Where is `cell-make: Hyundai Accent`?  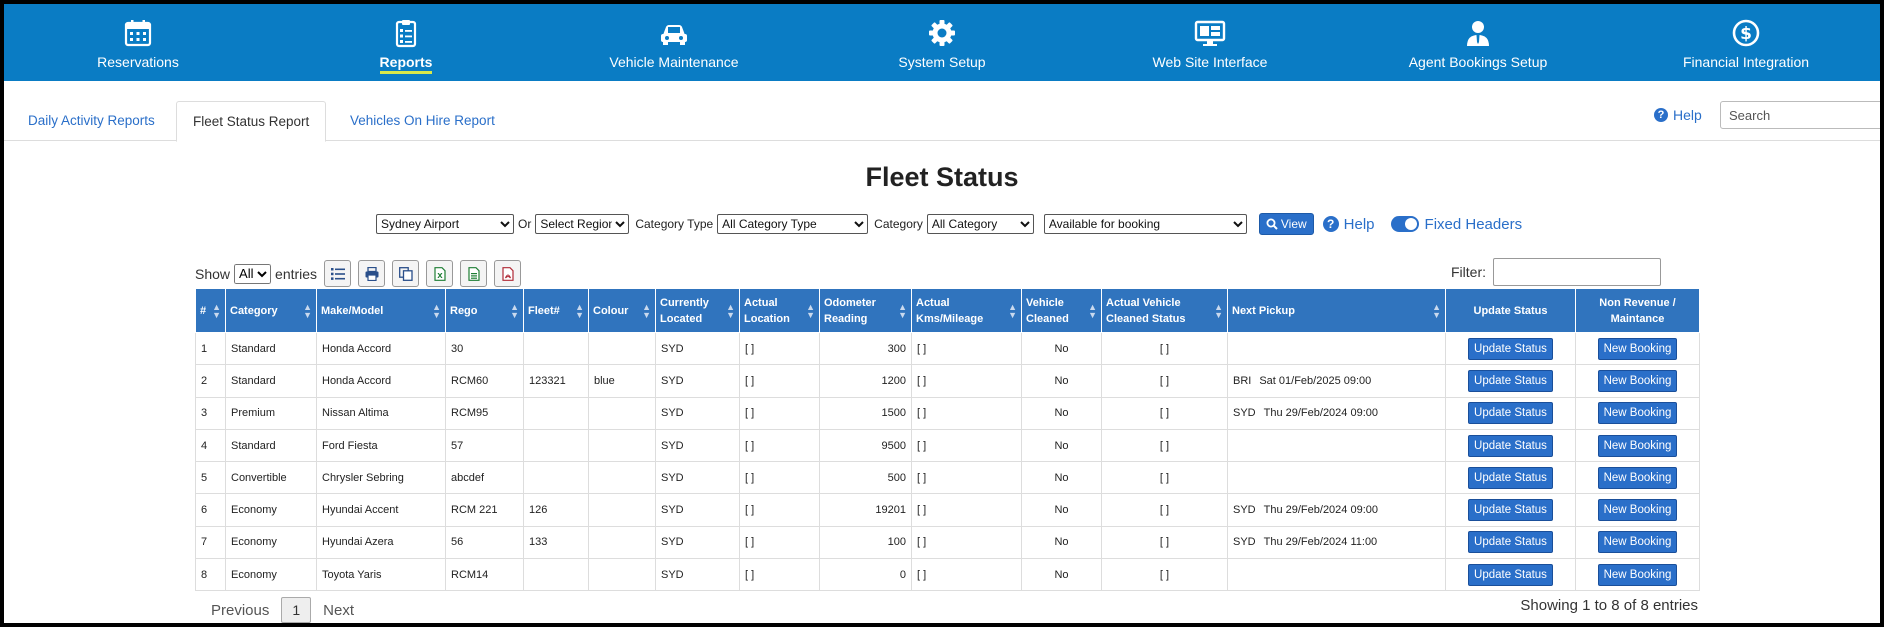
cell-make: Hyundai Accent is located at coordinates (381, 510).